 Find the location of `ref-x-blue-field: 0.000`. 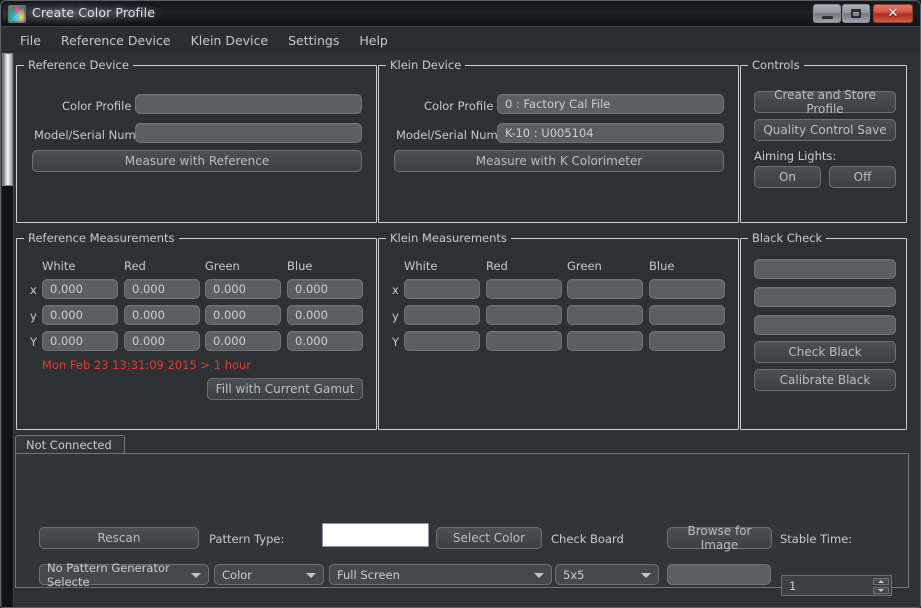

ref-x-blue-field: 0.000 is located at coordinates (325, 289).